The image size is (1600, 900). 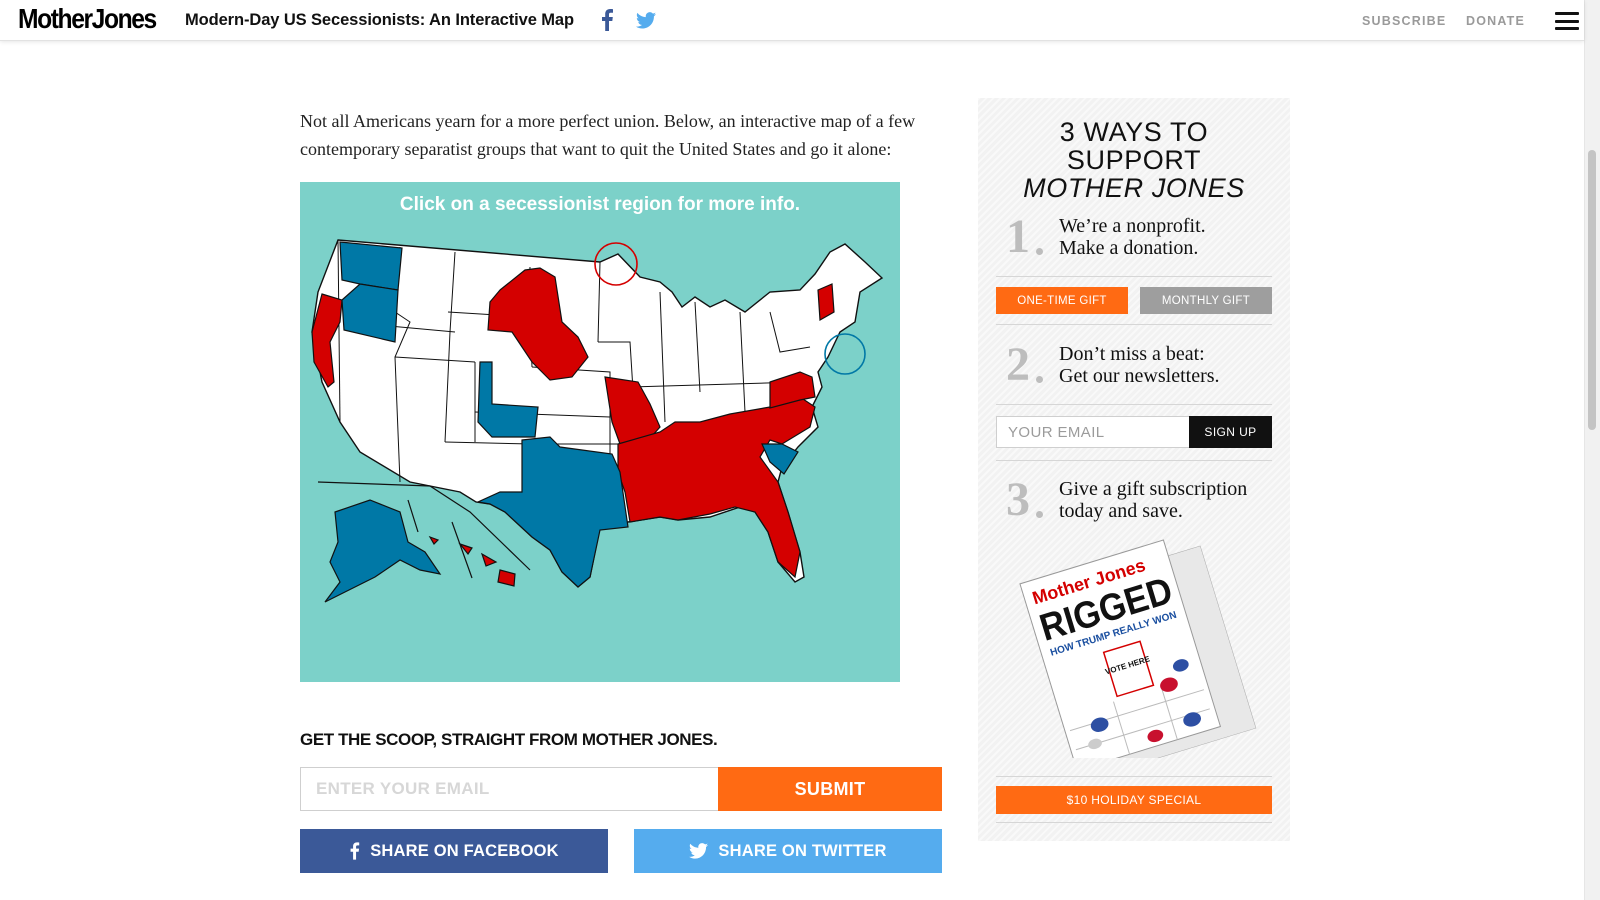 I want to click on step-text: Give a gift subscription today and save., so click(x=1153, y=500).